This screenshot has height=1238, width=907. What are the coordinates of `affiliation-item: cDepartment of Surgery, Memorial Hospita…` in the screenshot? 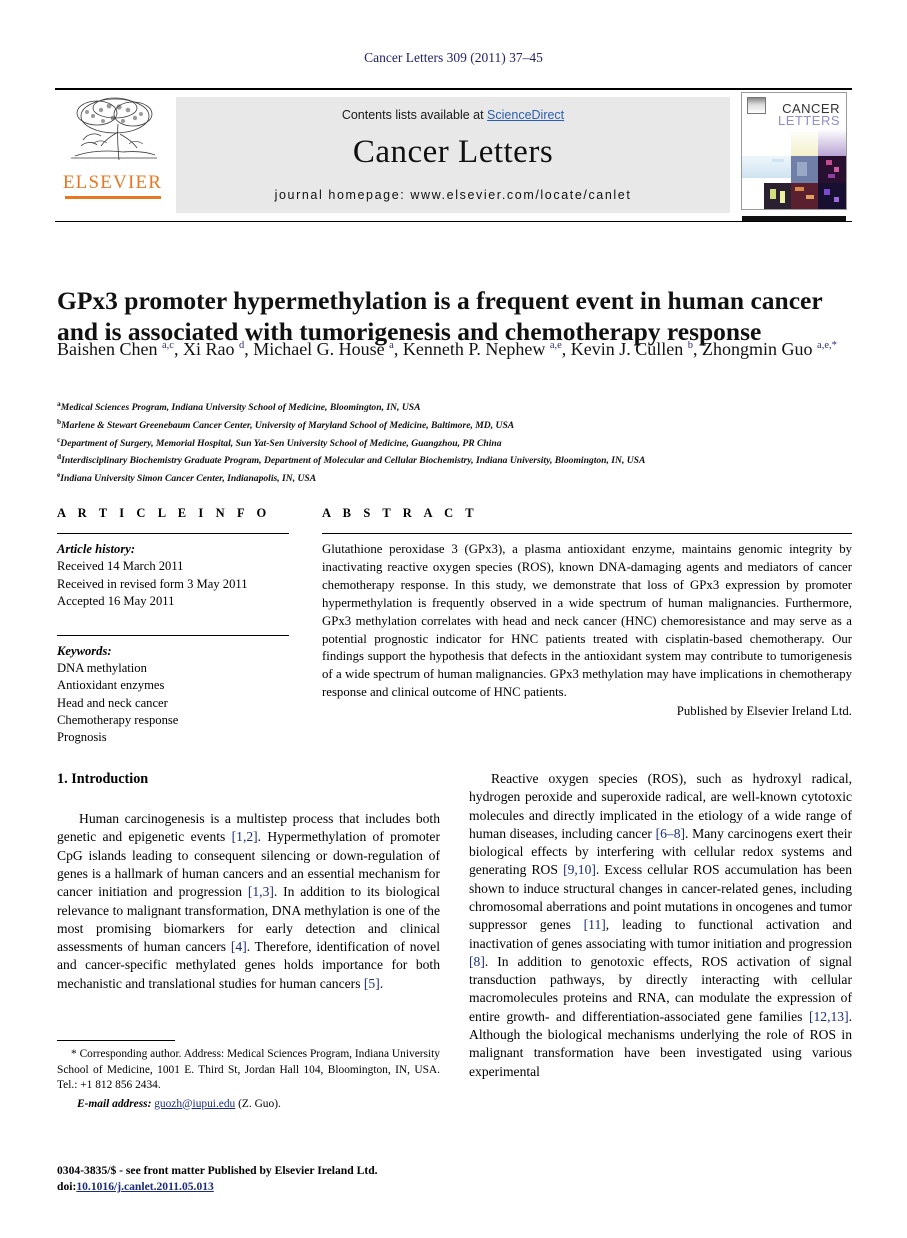 It's located at (279, 441).